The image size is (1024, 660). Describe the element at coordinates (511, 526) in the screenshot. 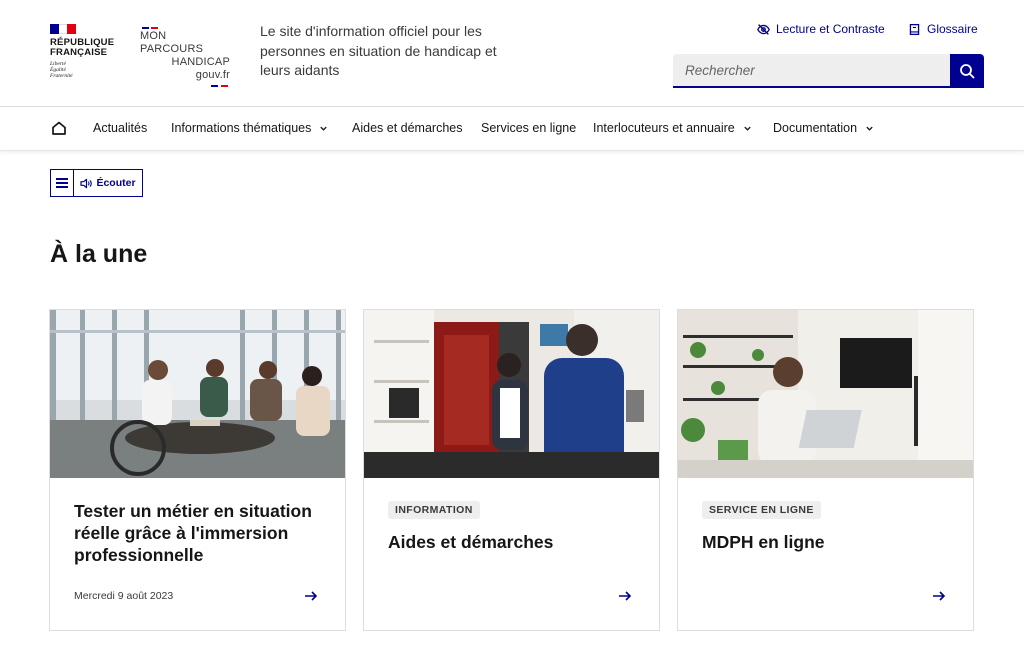

I see `card-body: INFORMATION Aides et démarches` at that location.